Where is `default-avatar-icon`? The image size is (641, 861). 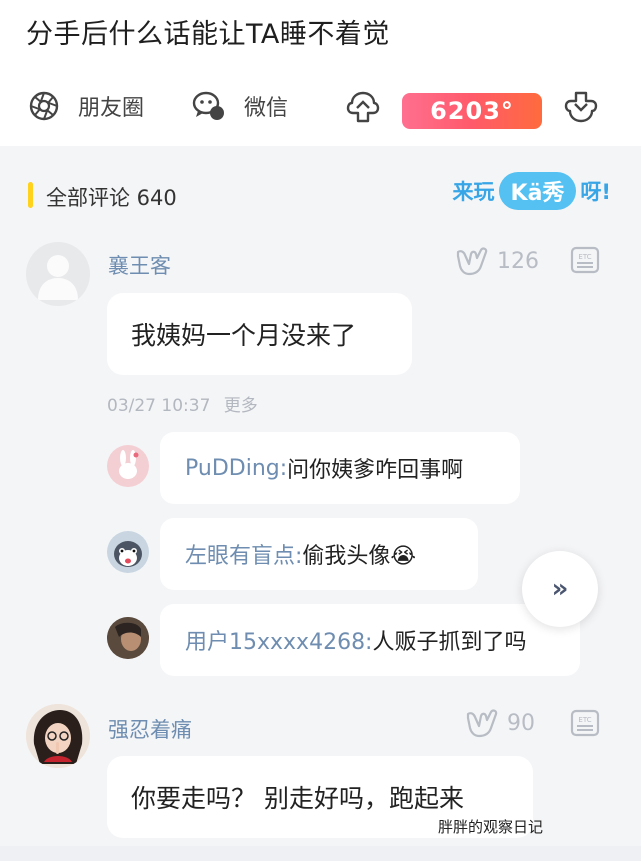
default-avatar-icon is located at coordinates (58, 277).